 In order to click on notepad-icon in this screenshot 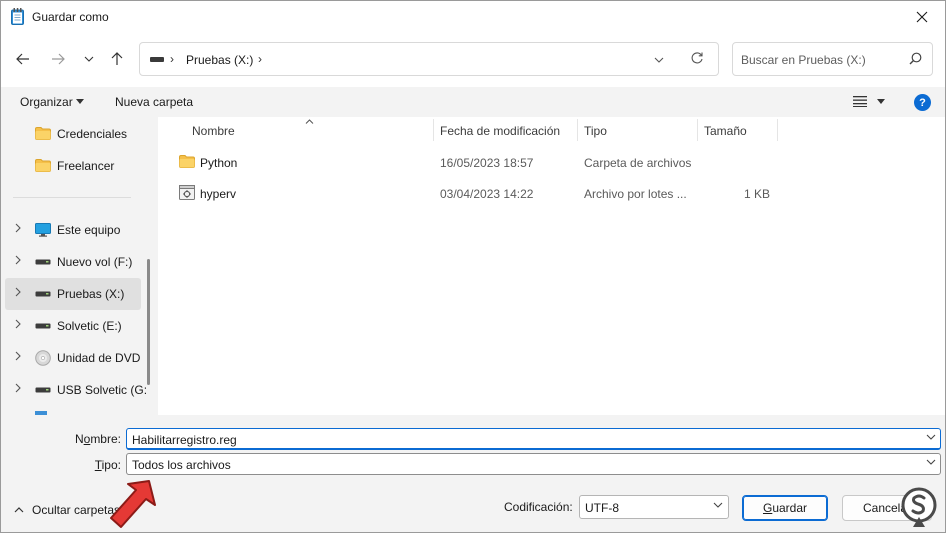, I will do `click(17, 16)`.